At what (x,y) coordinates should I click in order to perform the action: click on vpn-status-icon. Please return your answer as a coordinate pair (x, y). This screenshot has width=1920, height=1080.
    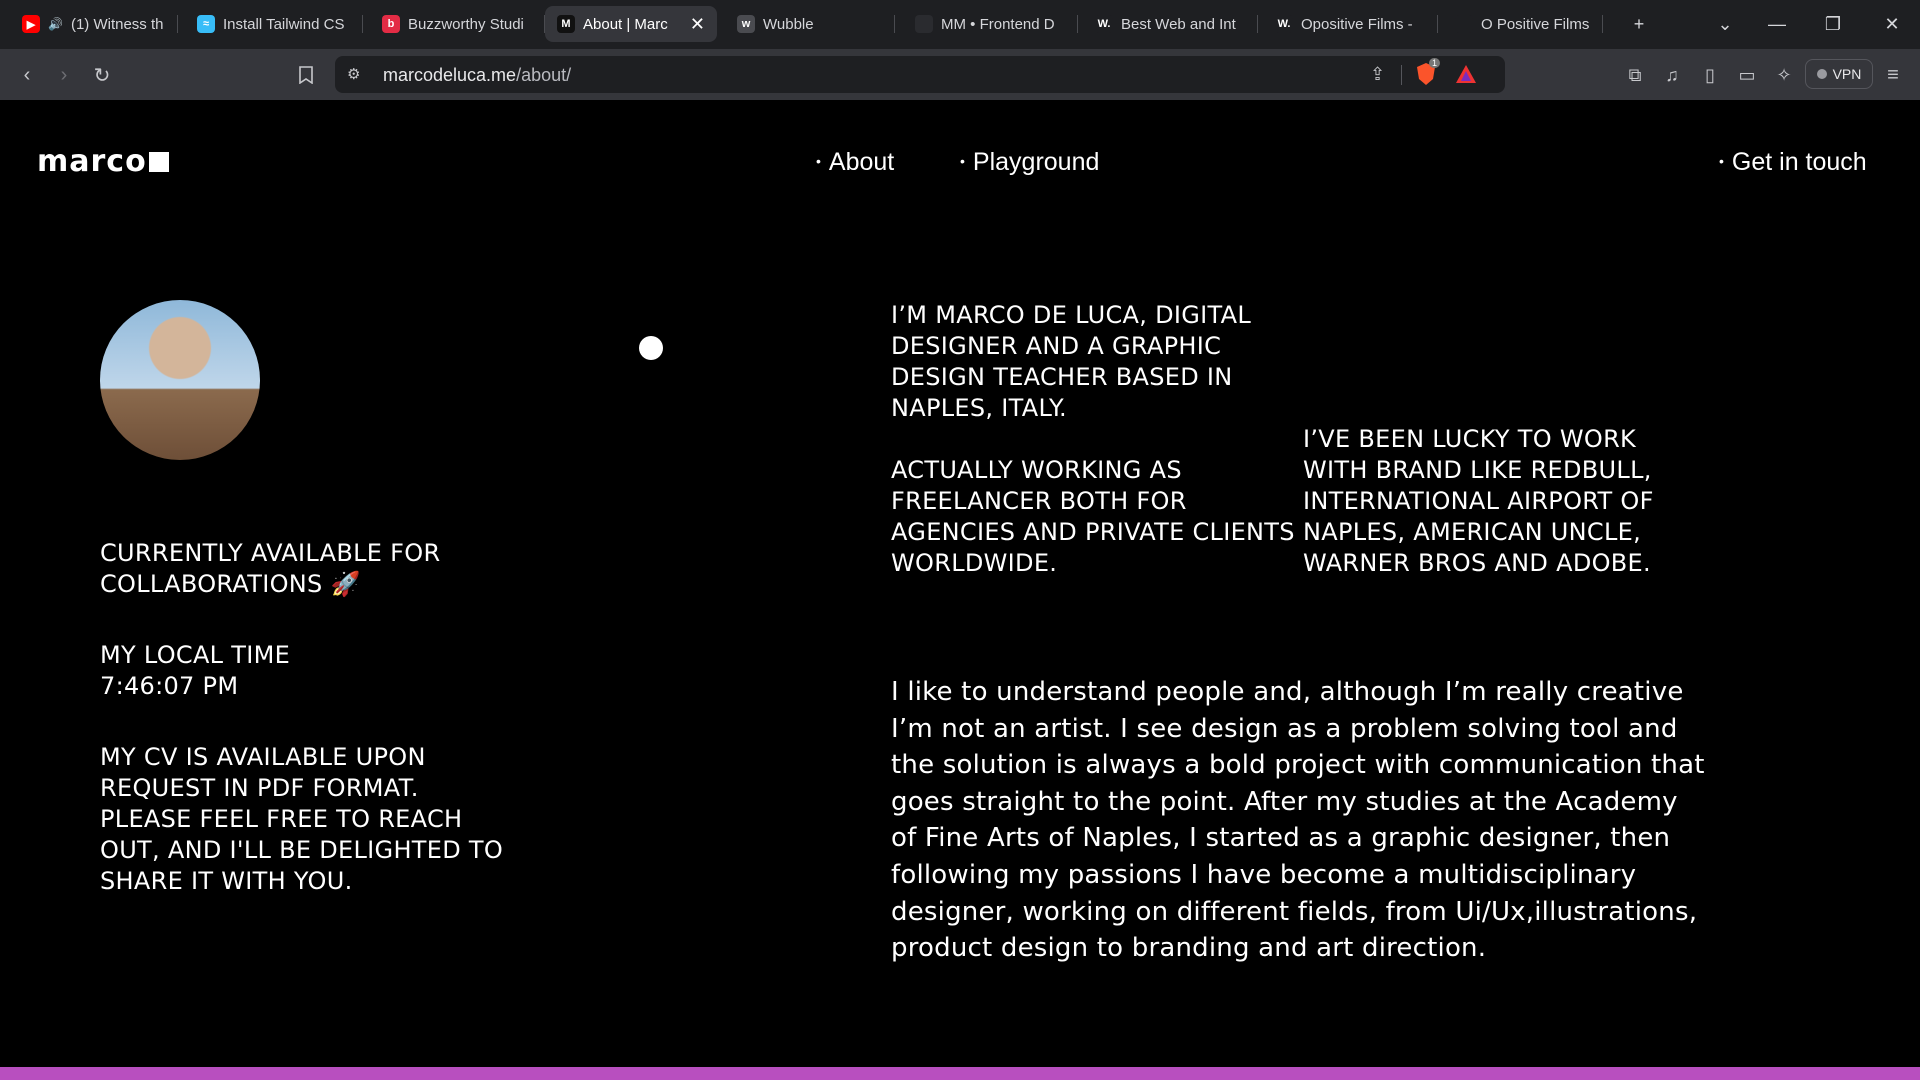
    Looking at the image, I should click on (1821, 74).